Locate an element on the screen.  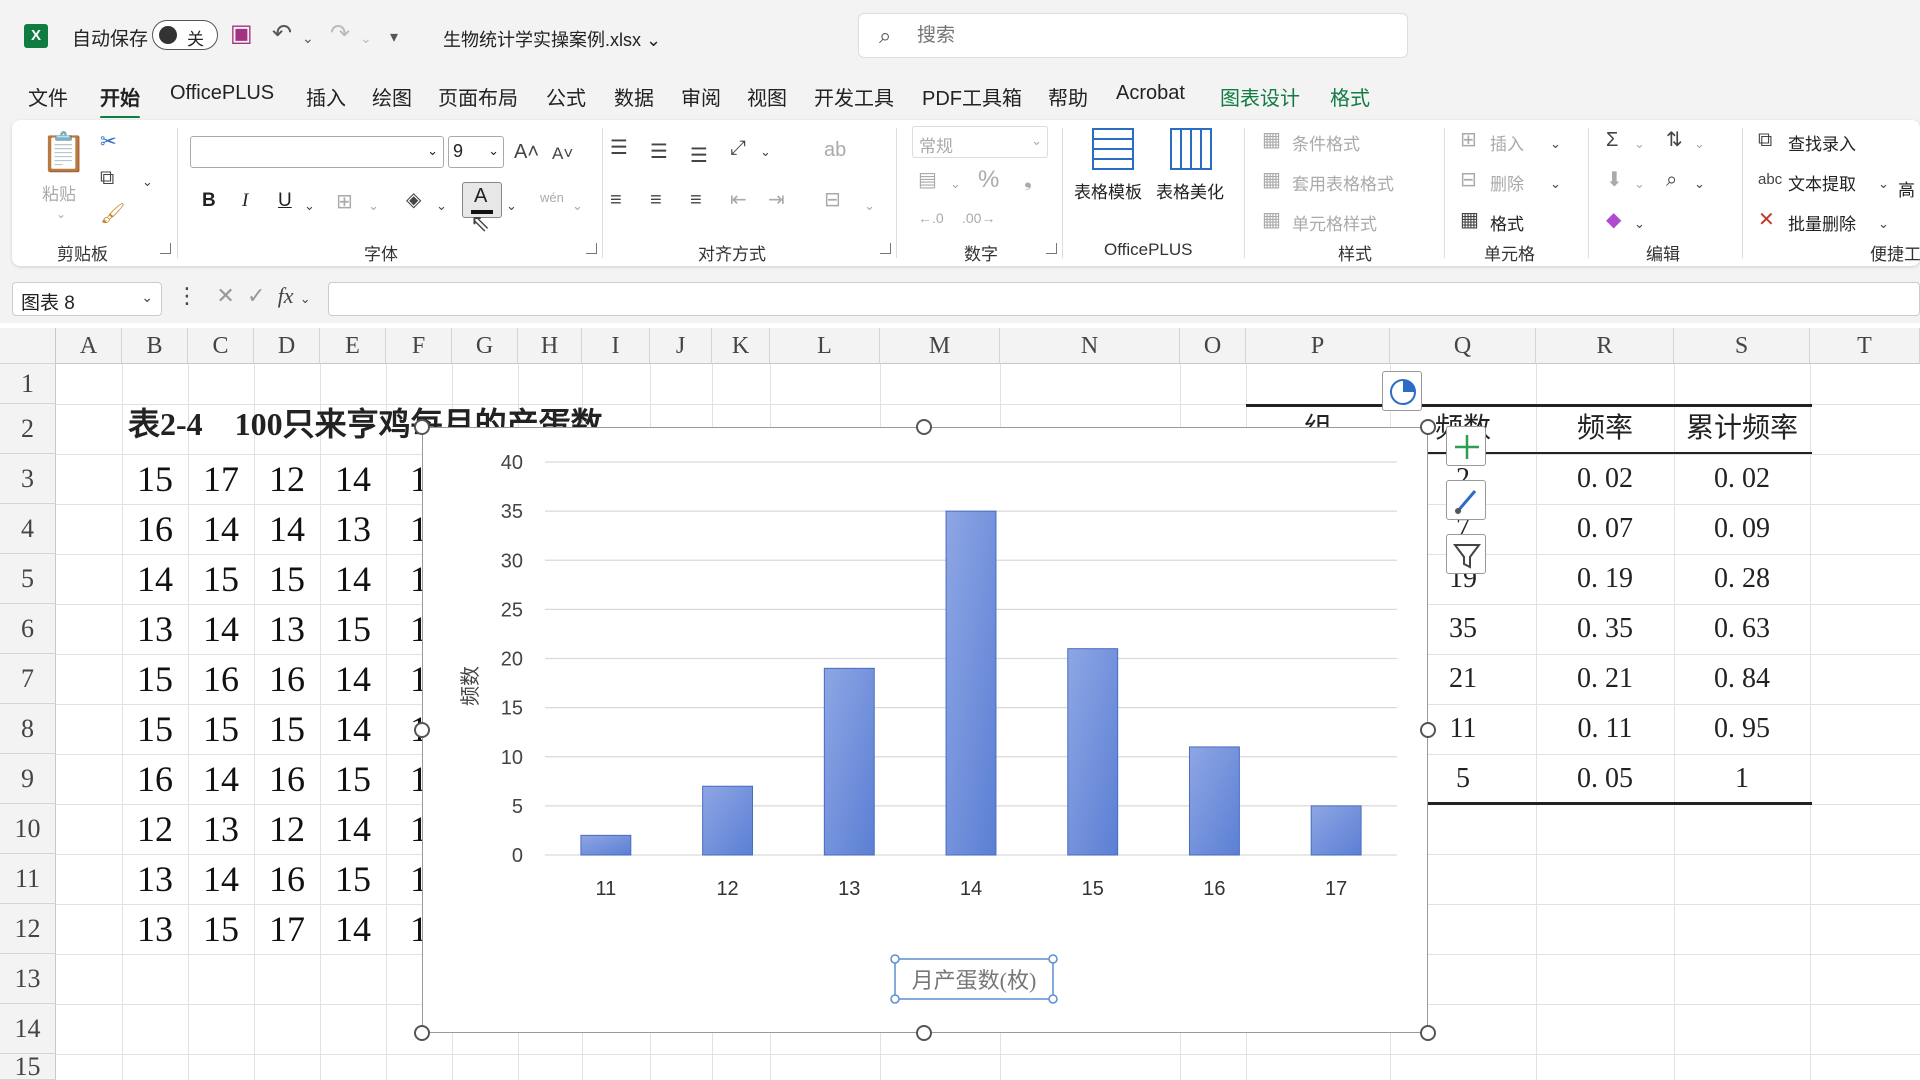
column-header: A is located at coordinates (89, 346).